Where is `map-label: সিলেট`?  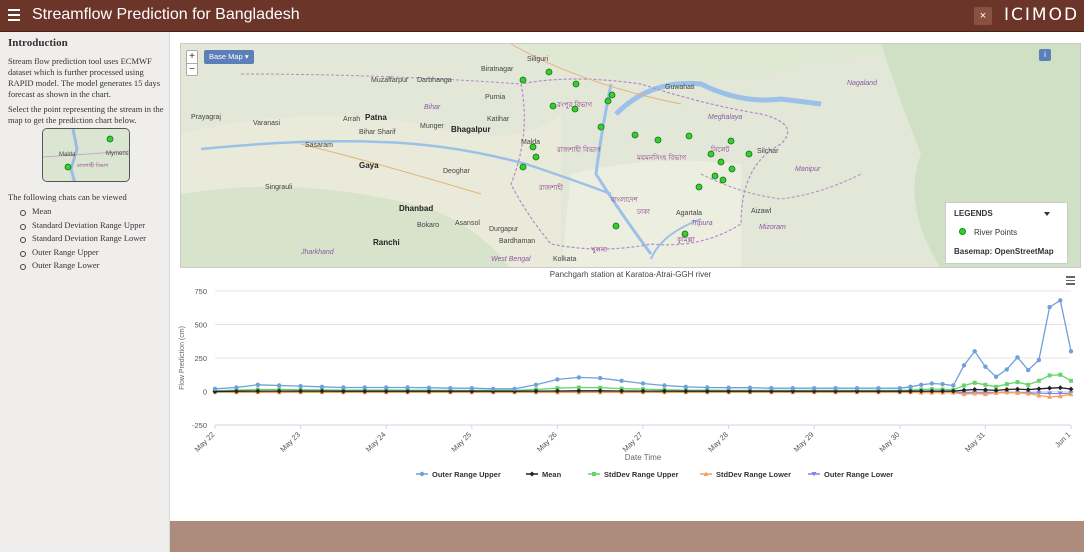
map-label: সিলেট is located at coordinates (720, 150).